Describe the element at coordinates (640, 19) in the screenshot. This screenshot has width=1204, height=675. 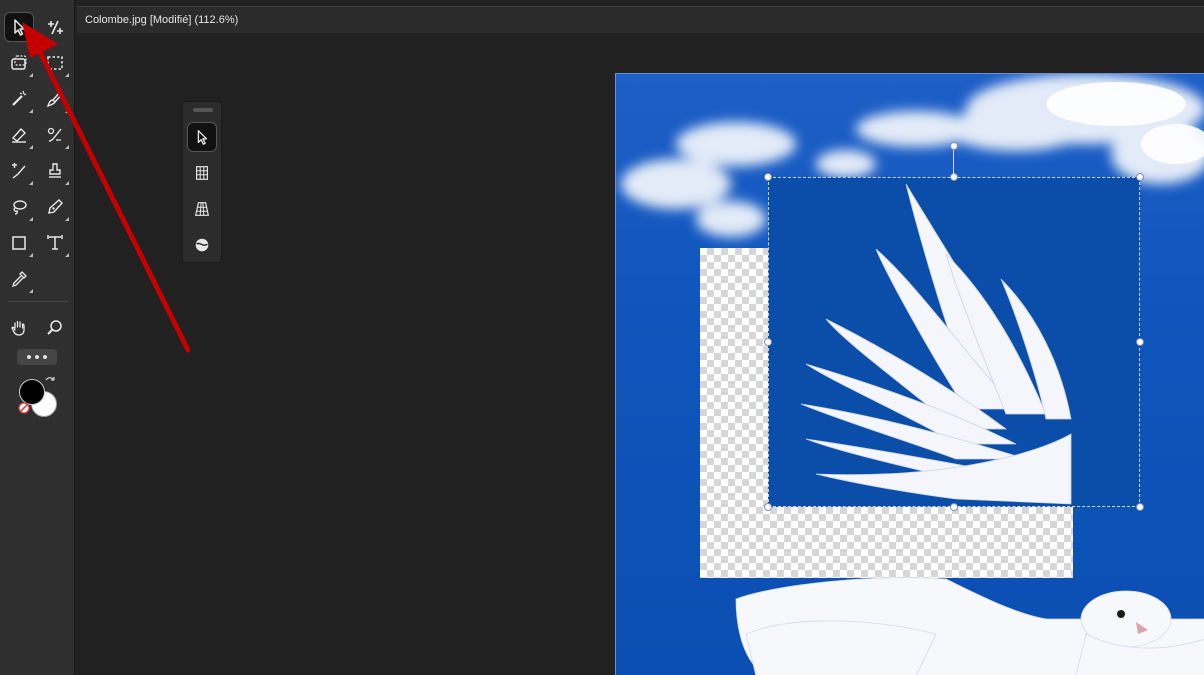
I see `document-tab: Colombe.jpg [Modifié] (112.6%)` at that location.